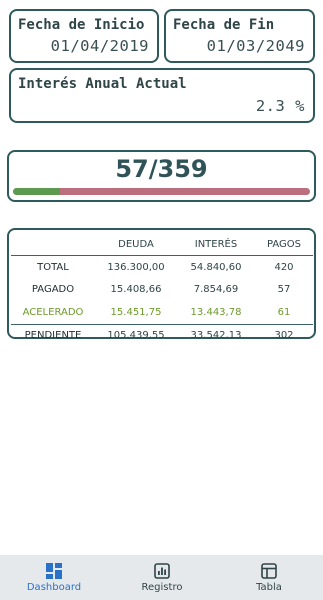 Image resolution: width=323 pixels, height=600 pixels. I want to click on end-date-label: Fecha de Fin, so click(224, 25).